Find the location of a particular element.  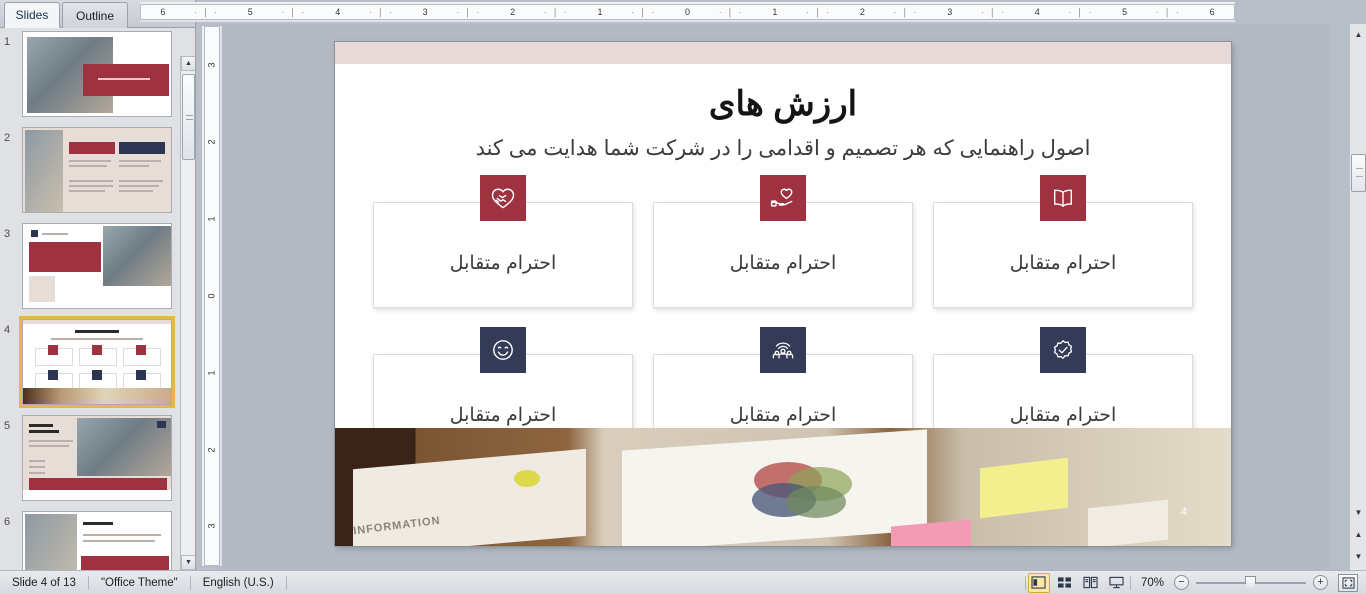

ruler-tick: 0 is located at coordinates (211, 296).